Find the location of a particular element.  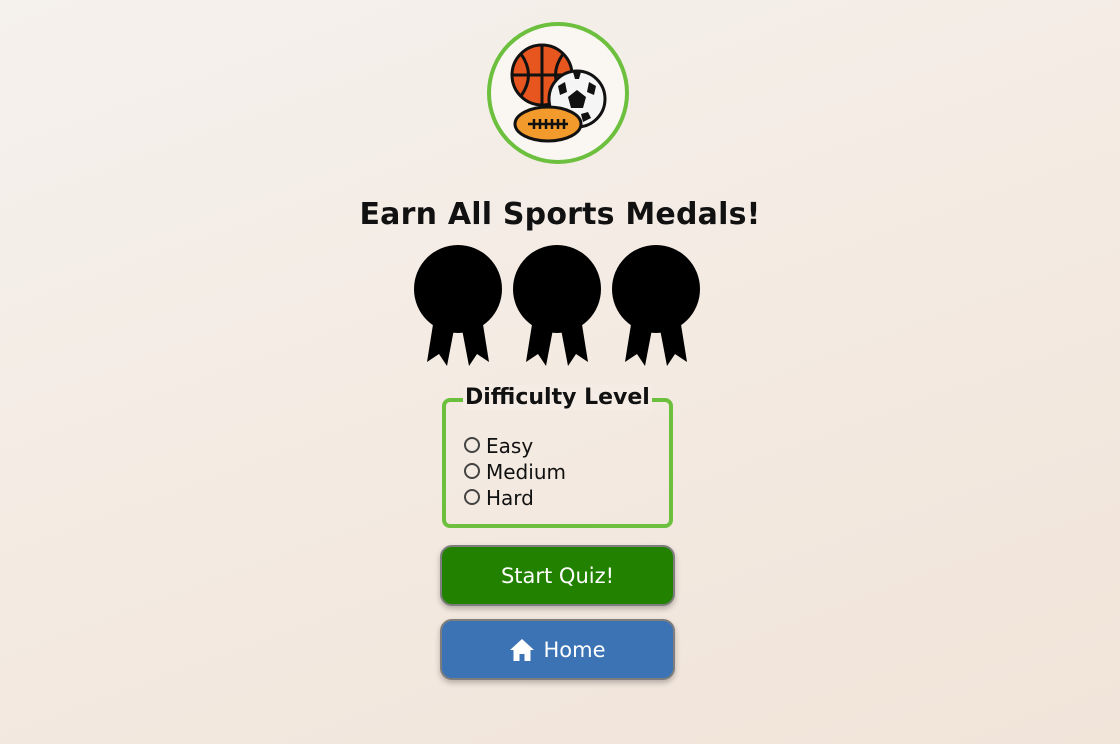

home-label: Home is located at coordinates (574, 649).